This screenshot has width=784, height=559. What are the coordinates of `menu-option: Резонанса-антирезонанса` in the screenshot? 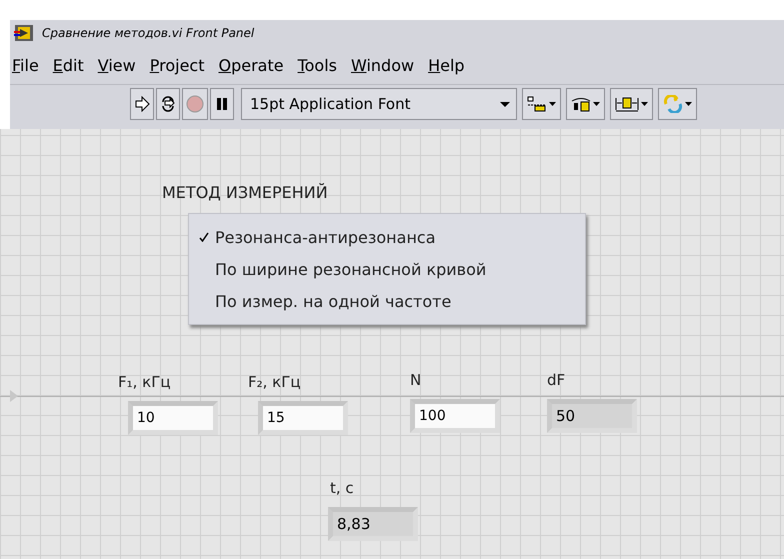 It's located at (387, 237).